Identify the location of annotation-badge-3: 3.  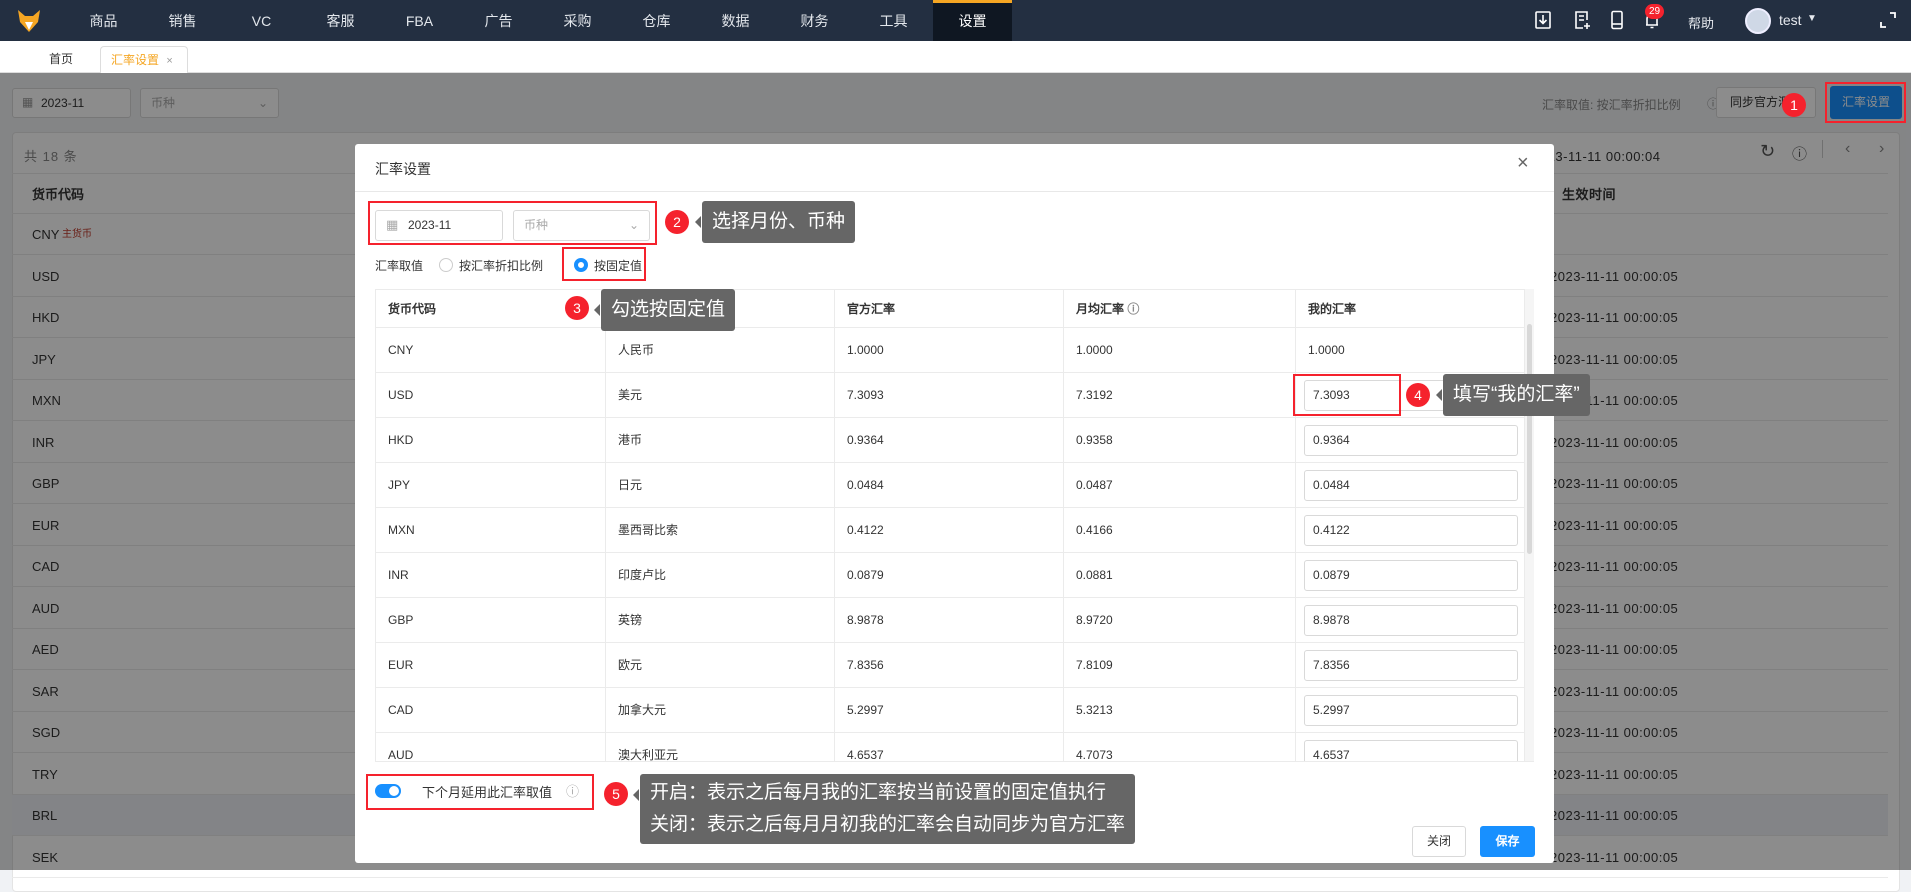
(577, 308).